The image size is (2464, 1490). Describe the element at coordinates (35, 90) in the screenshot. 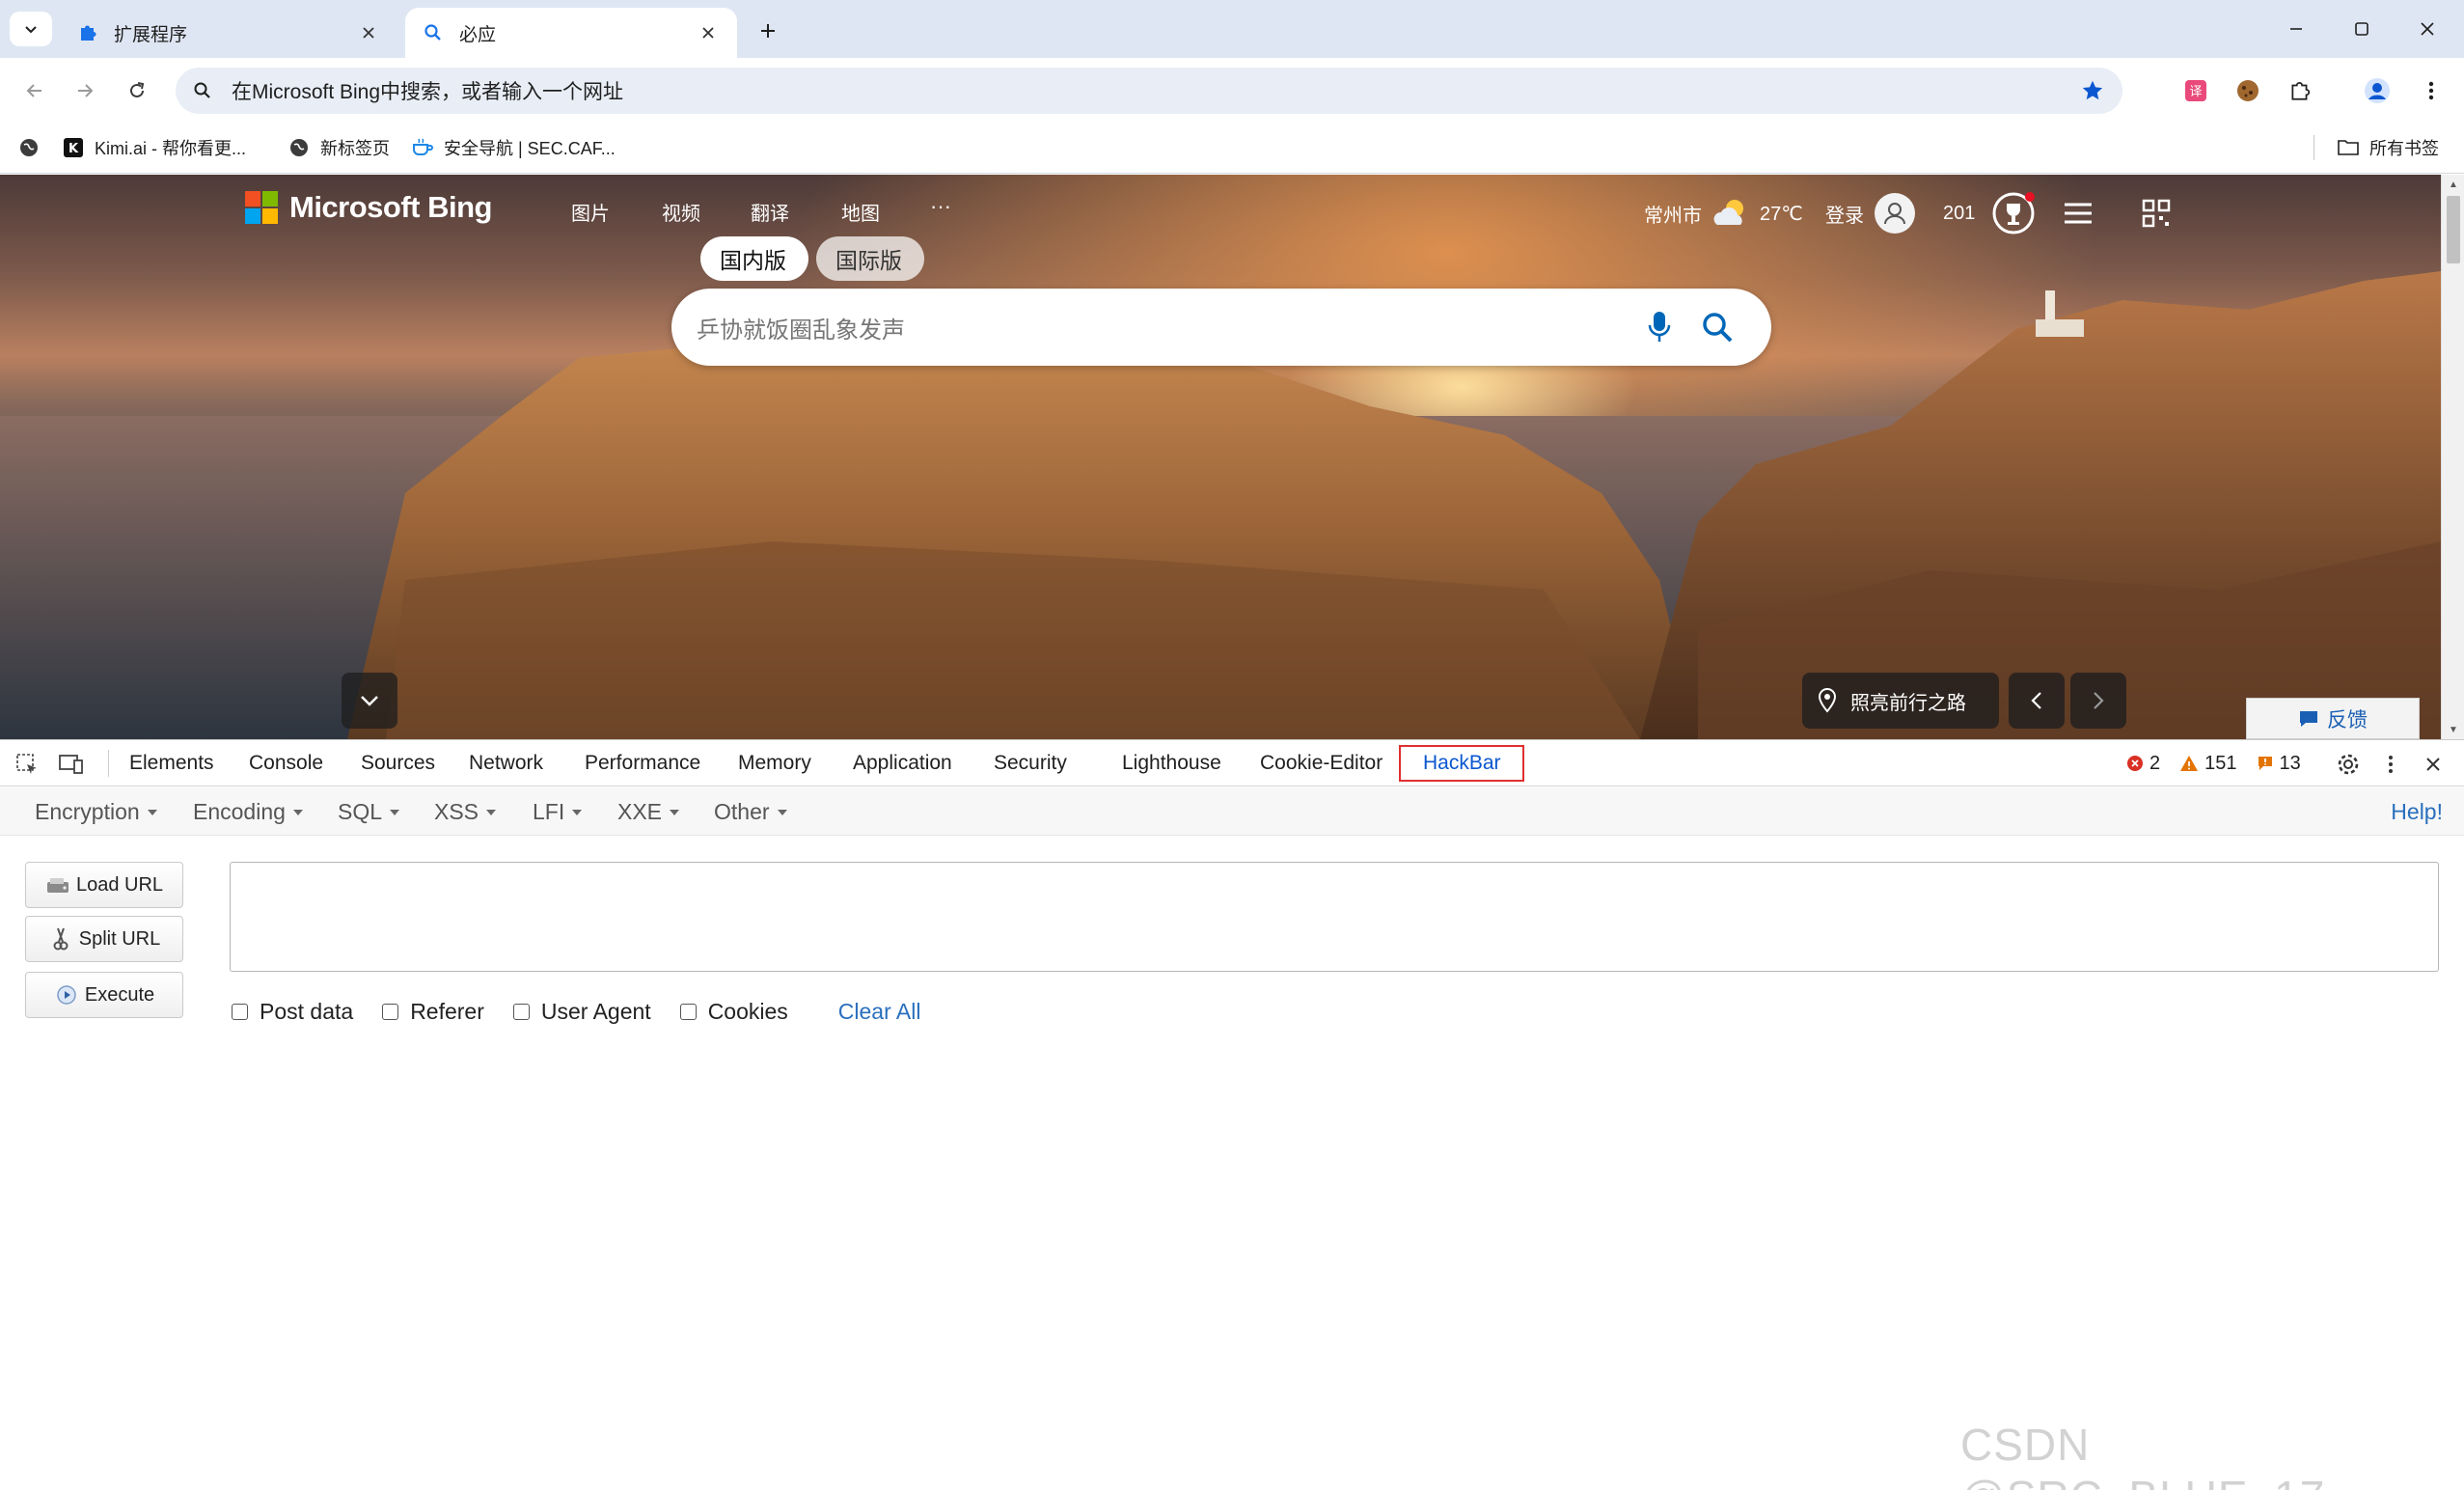

I see `back-button` at that location.